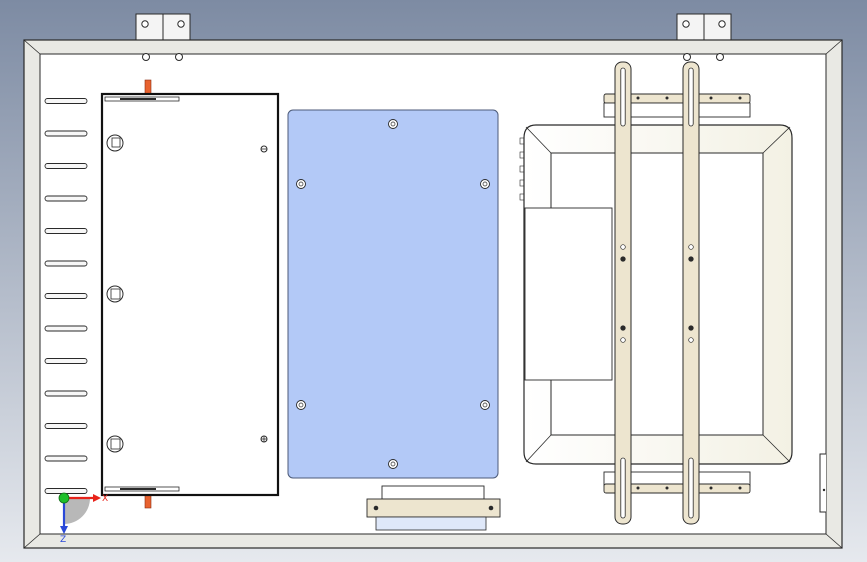 The width and height of the screenshot is (867, 562). Describe the element at coordinates (433, 508) in the screenshot. I see `cable-entry-bracket` at that location.